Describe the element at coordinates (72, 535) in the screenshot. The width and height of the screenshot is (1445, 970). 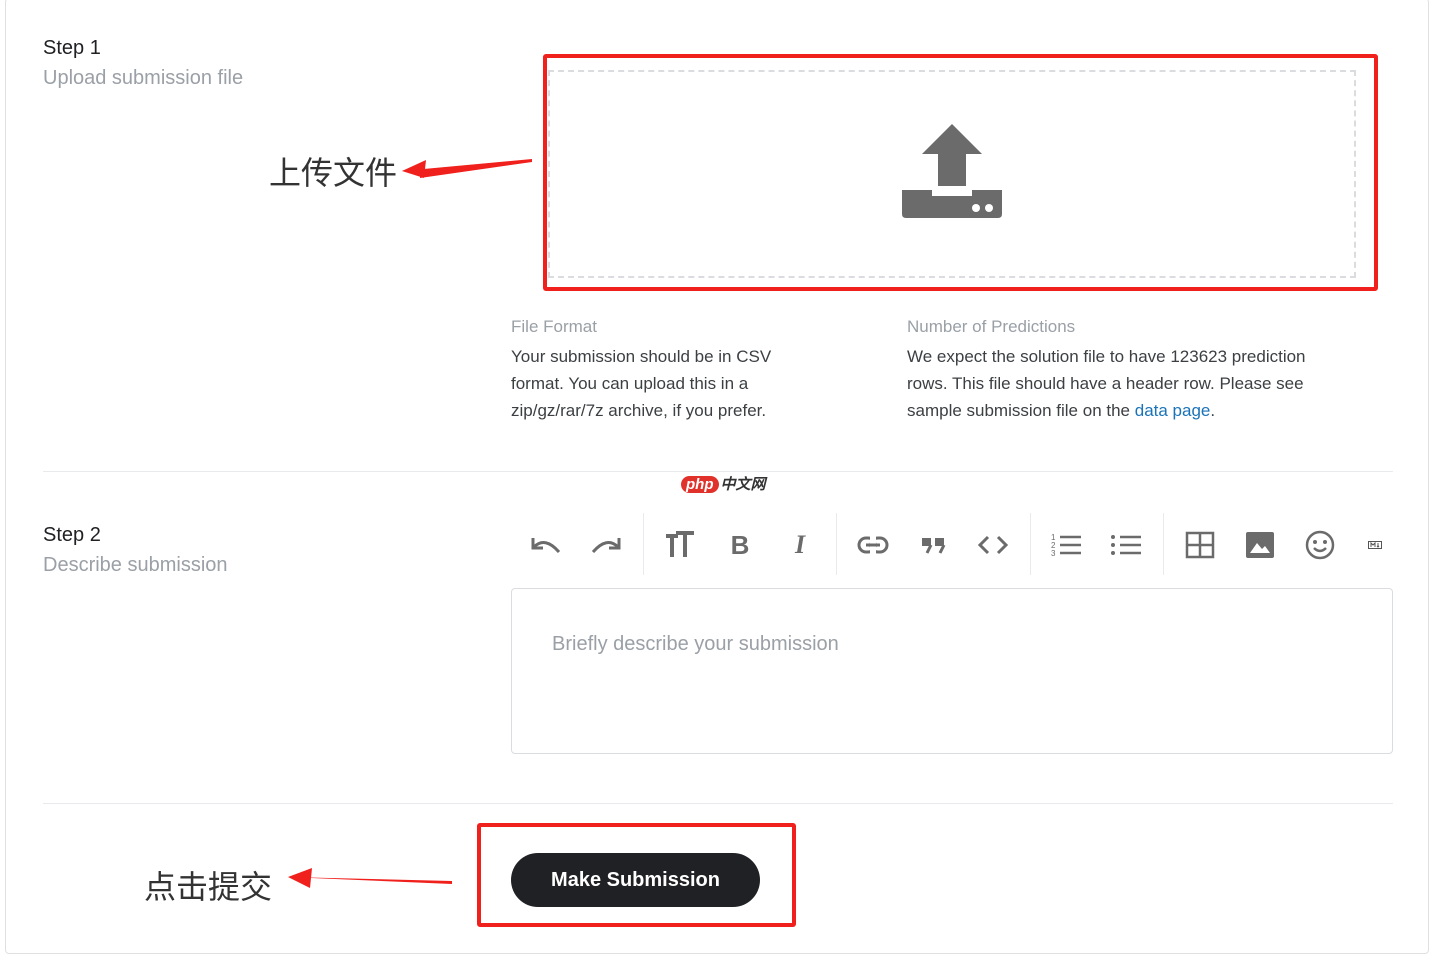
I see `step2-title: Step 2` at that location.